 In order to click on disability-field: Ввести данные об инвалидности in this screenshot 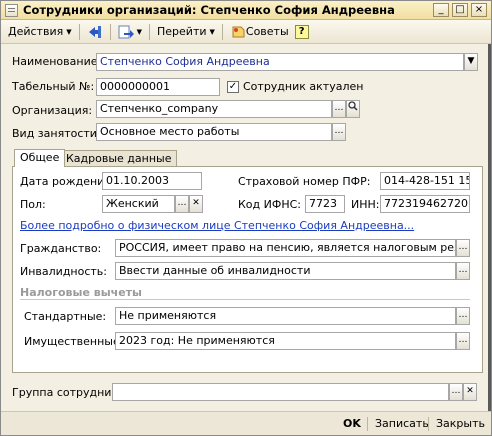, I will do `click(285, 271)`.